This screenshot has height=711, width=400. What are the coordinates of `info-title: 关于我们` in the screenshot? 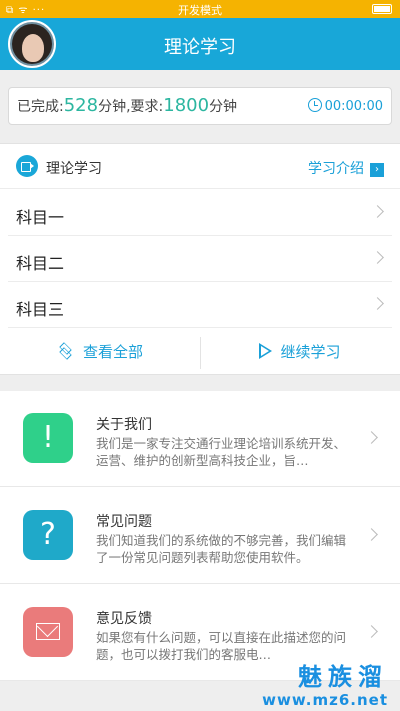 It's located at (124, 425).